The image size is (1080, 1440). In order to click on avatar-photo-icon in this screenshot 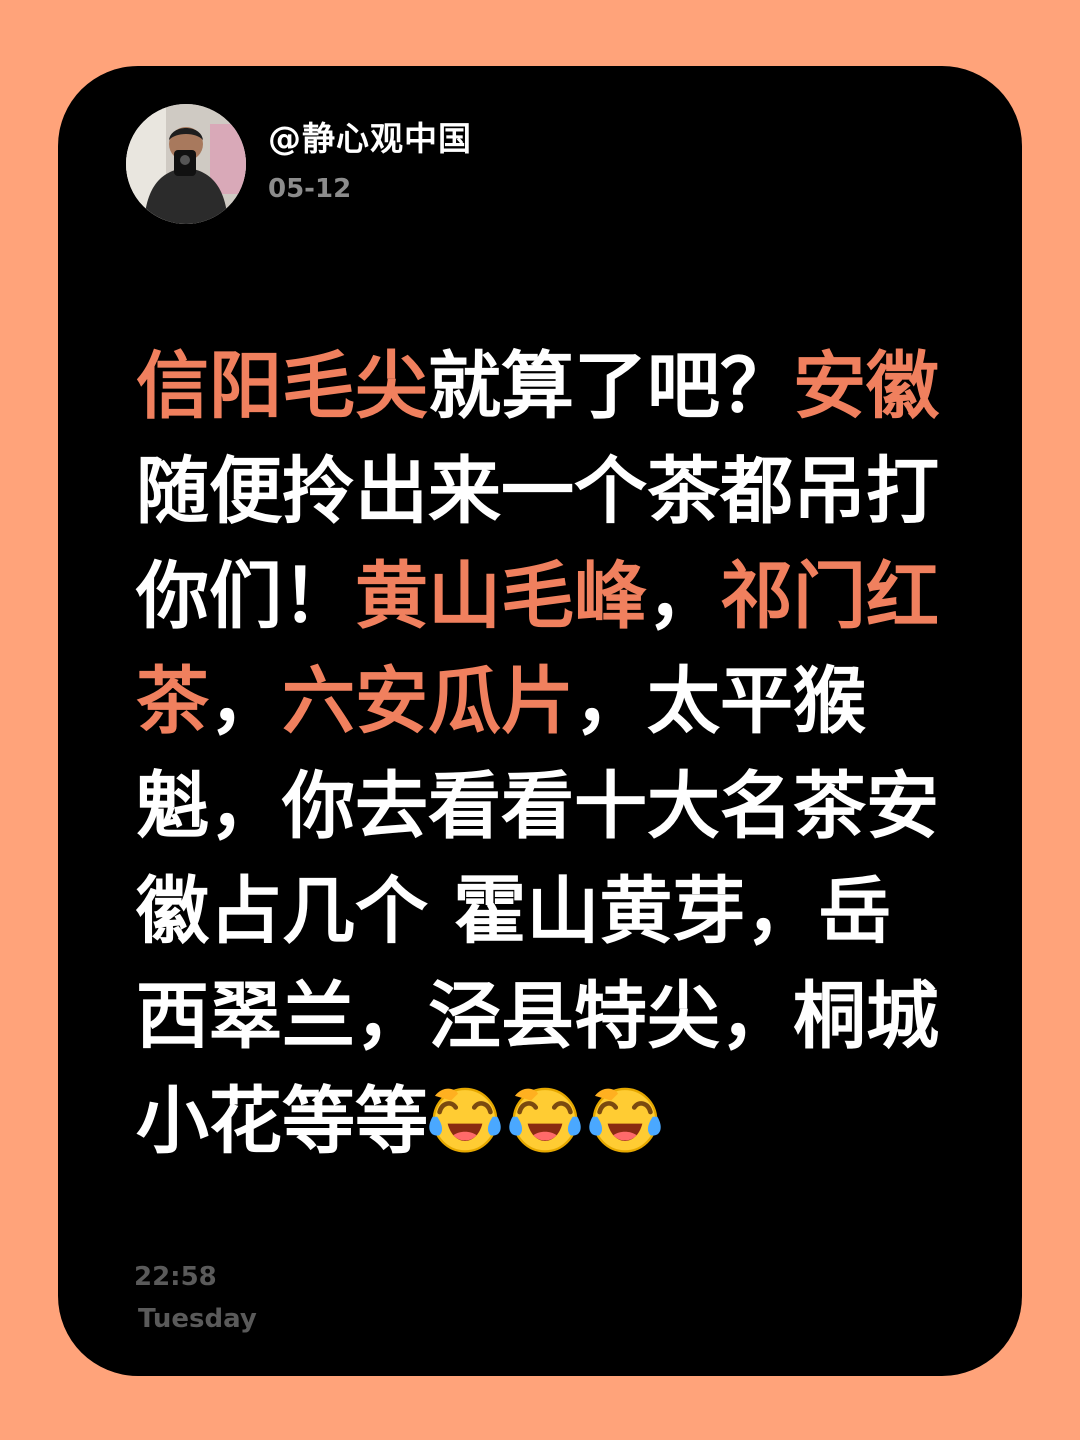, I will do `click(186, 164)`.